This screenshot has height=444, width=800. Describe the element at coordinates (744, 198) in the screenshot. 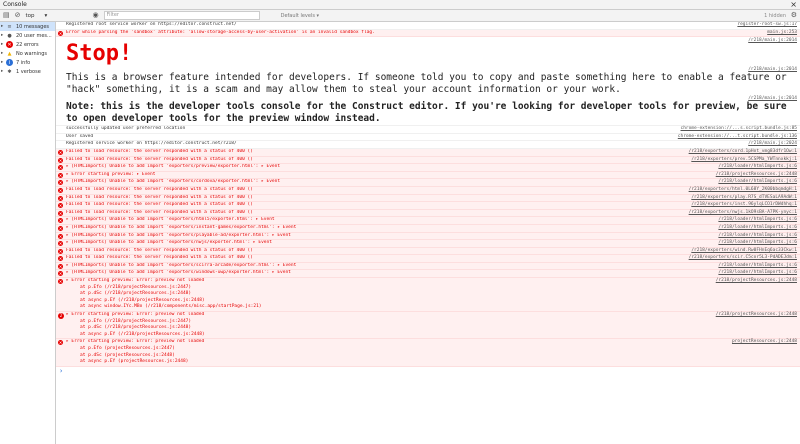

I see `source-link: /r218/exporters/play.R7S_dTVESaLA9AdW:1` at that location.